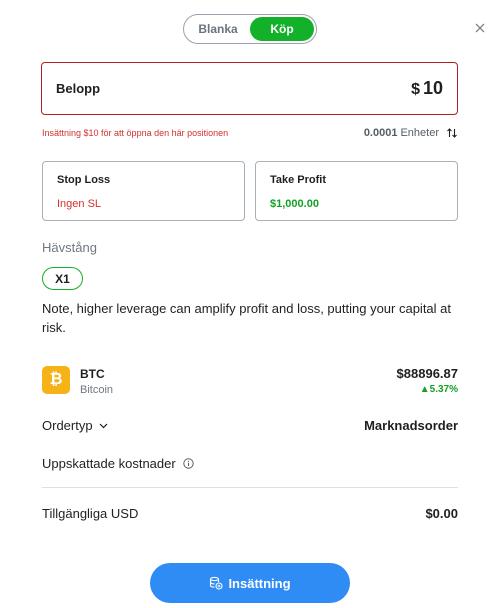 The width and height of the screenshot is (492, 608). What do you see at coordinates (188, 463) in the screenshot?
I see `info-icon` at bounding box center [188, 463].